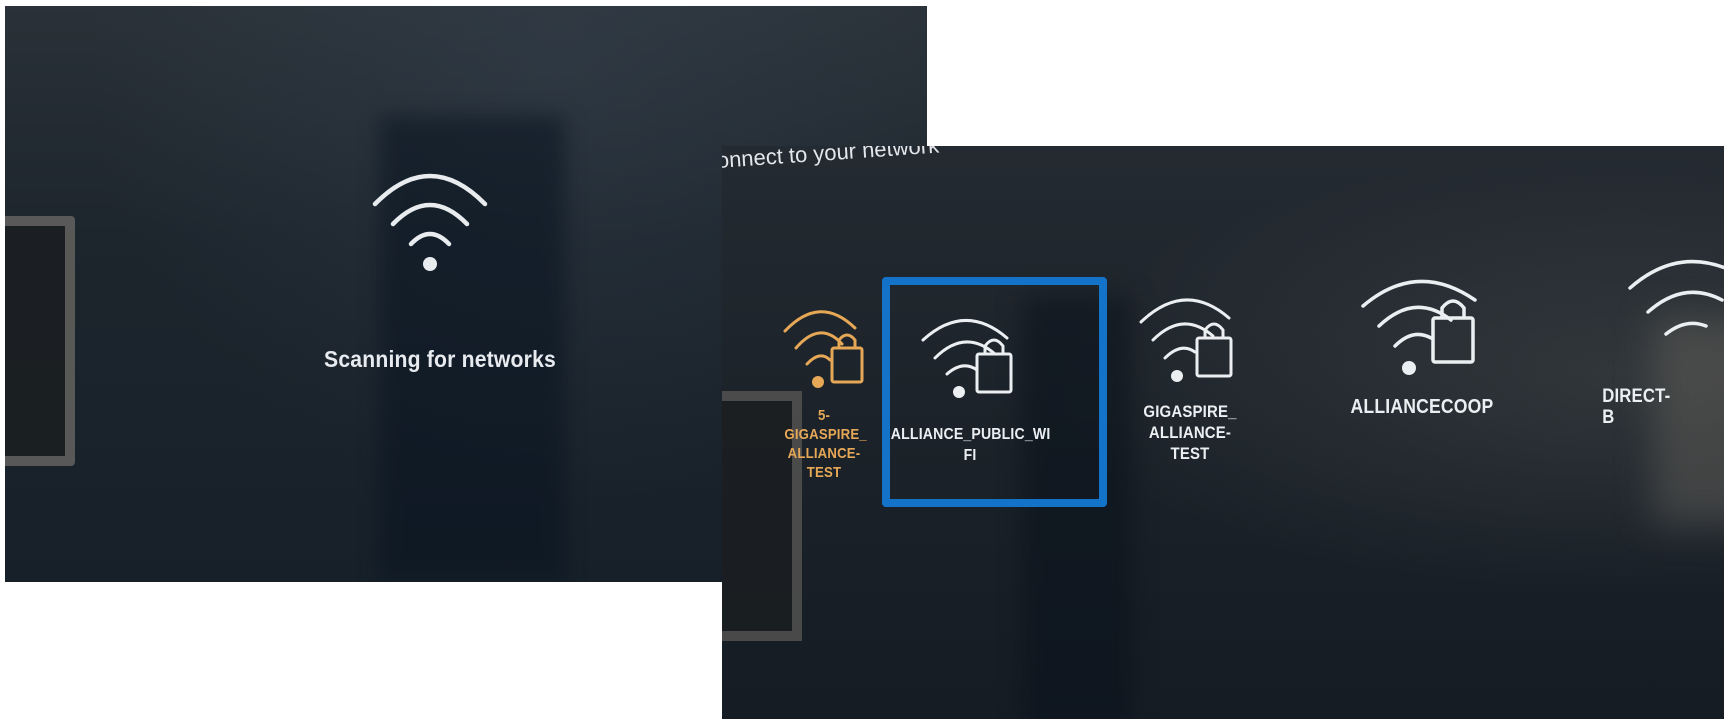 The image size is (1727, 719). I want to click on network-name: ALLIANCE_PUBLIC_WI FI, so click(970, 445).